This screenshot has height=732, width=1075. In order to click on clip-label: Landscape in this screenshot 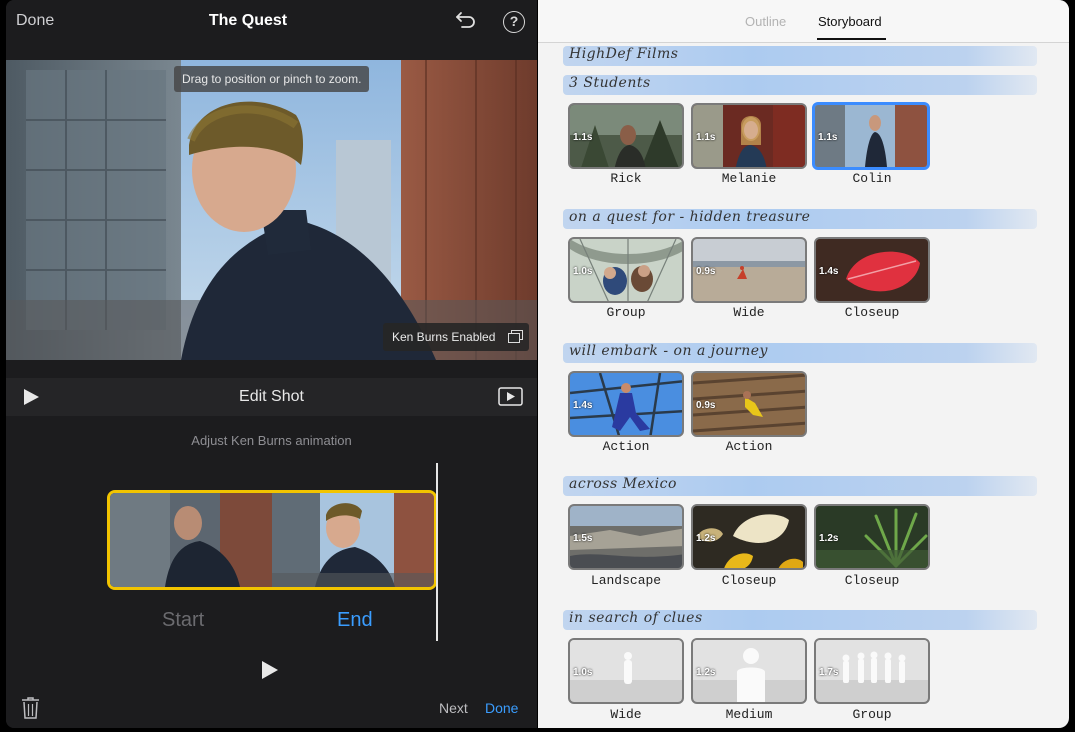, I will do `click(626, 580)`.